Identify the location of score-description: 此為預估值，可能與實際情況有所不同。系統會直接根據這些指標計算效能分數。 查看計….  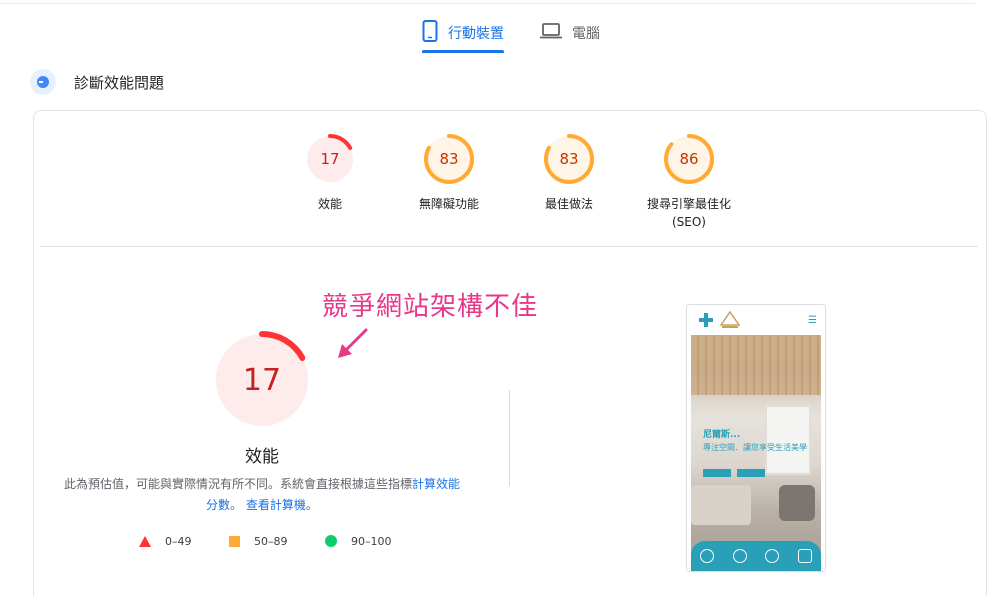
(262, 495).